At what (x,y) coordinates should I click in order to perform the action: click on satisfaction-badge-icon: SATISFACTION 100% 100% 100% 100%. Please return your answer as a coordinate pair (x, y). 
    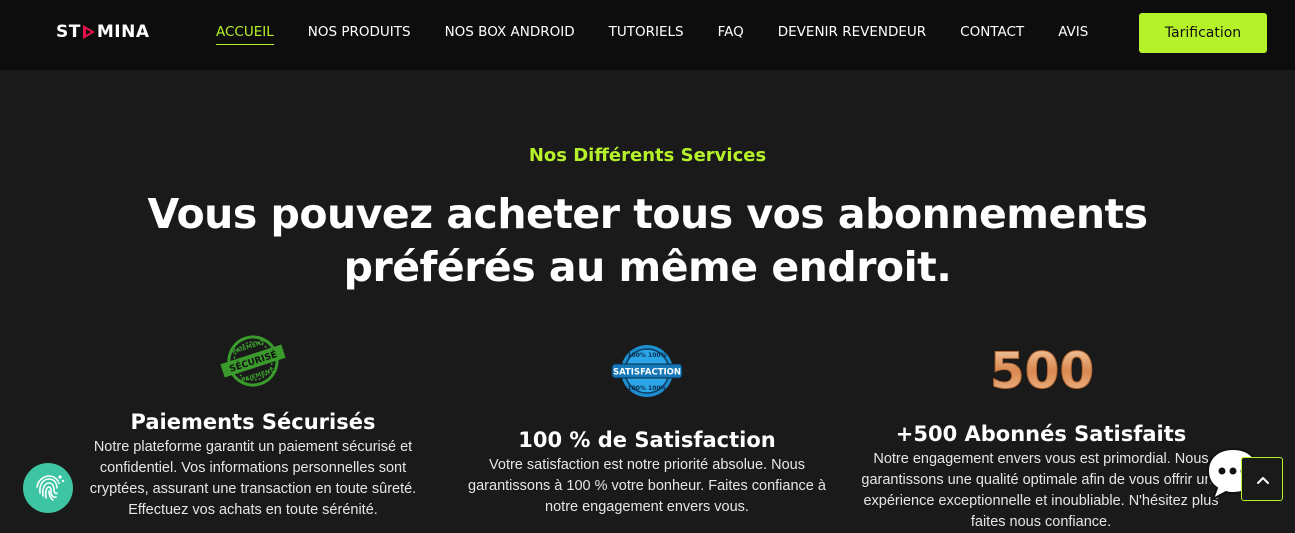
    Looking at the image, I should click on (647, 371).